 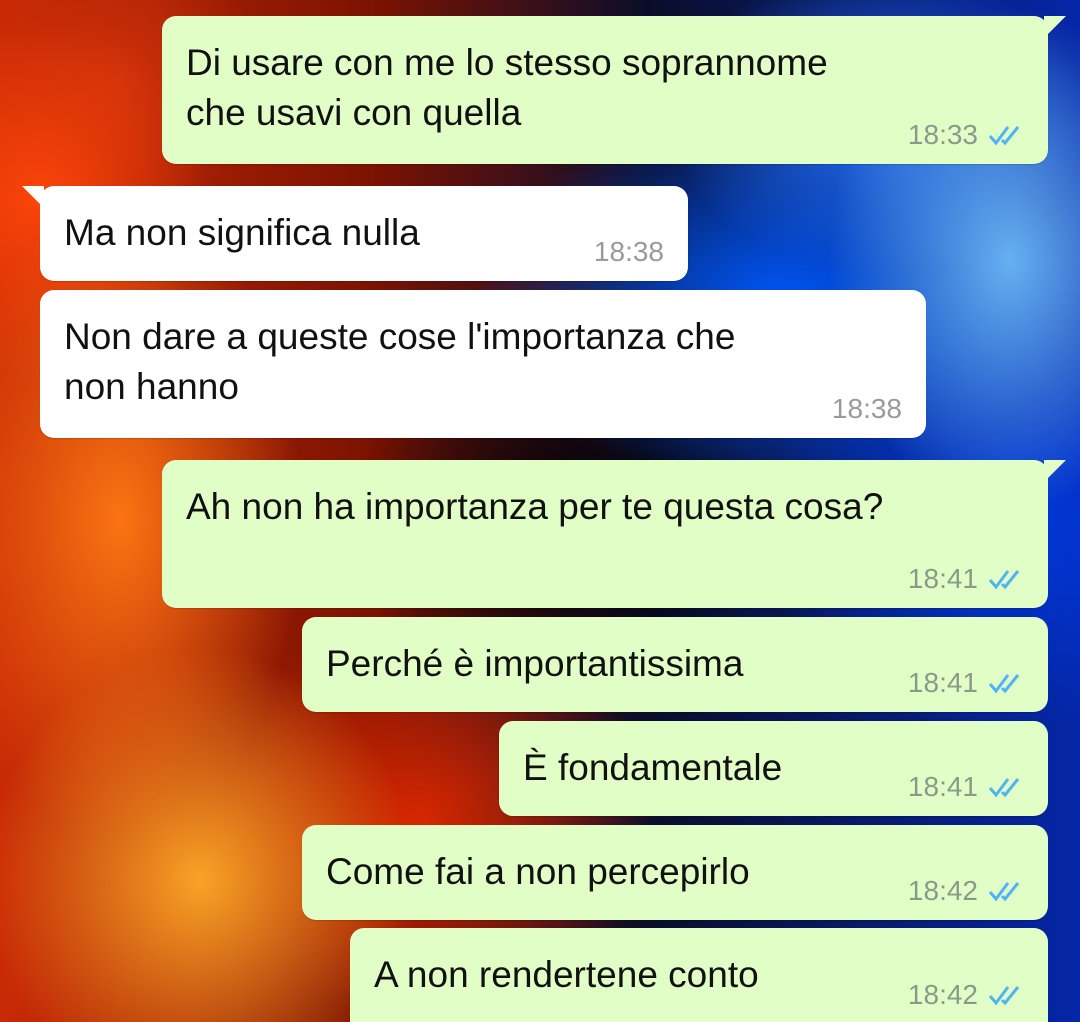 I want to click on message-bubble-incoming: Ma non significa nulla 18:38, so click(x=355, y=233).